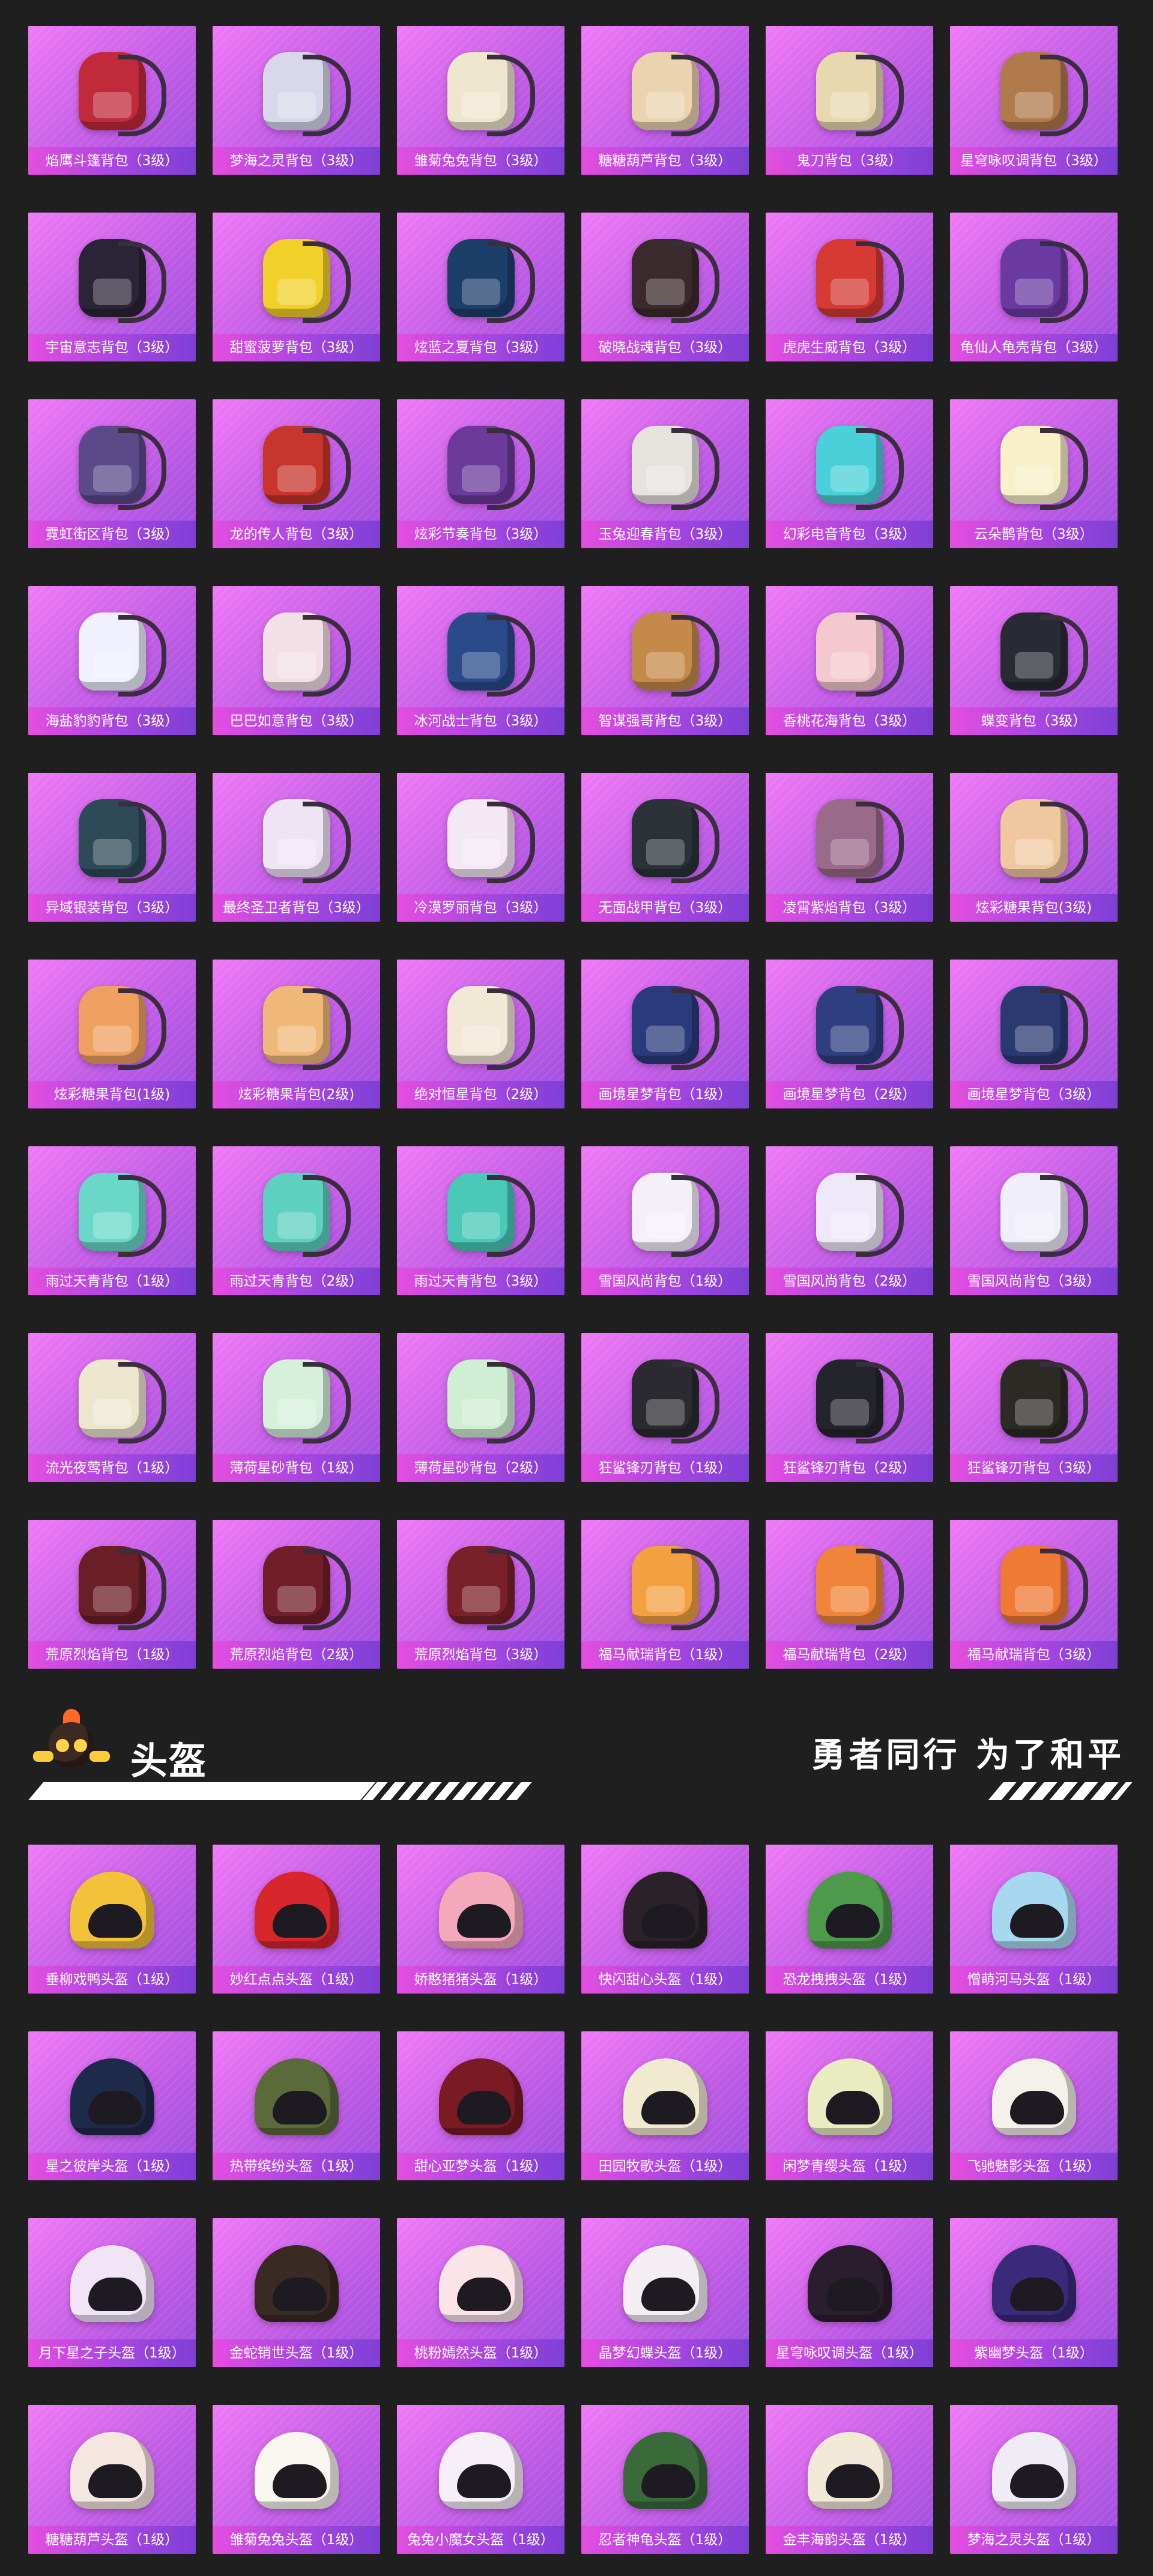 The width and height of the screenshot is (1153, 2576). Describe the element at coordinates (1034, 2479) in the screenshot. I see `helmet-card: 梦海之灵头盔（1级）` at that location.